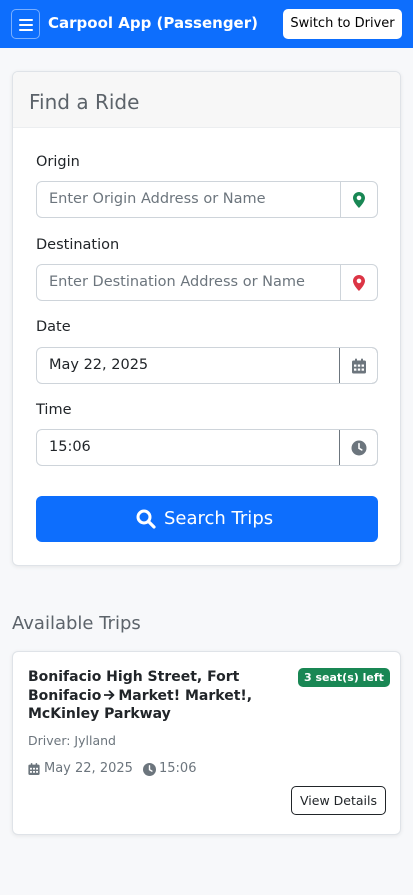 The height and width of the screenshot is (895, 413). What do you see at coordinates (153, 23) in the screenshot?
I see `app-title: Carpool App (Passenger)` at bounding box center [153, 23].